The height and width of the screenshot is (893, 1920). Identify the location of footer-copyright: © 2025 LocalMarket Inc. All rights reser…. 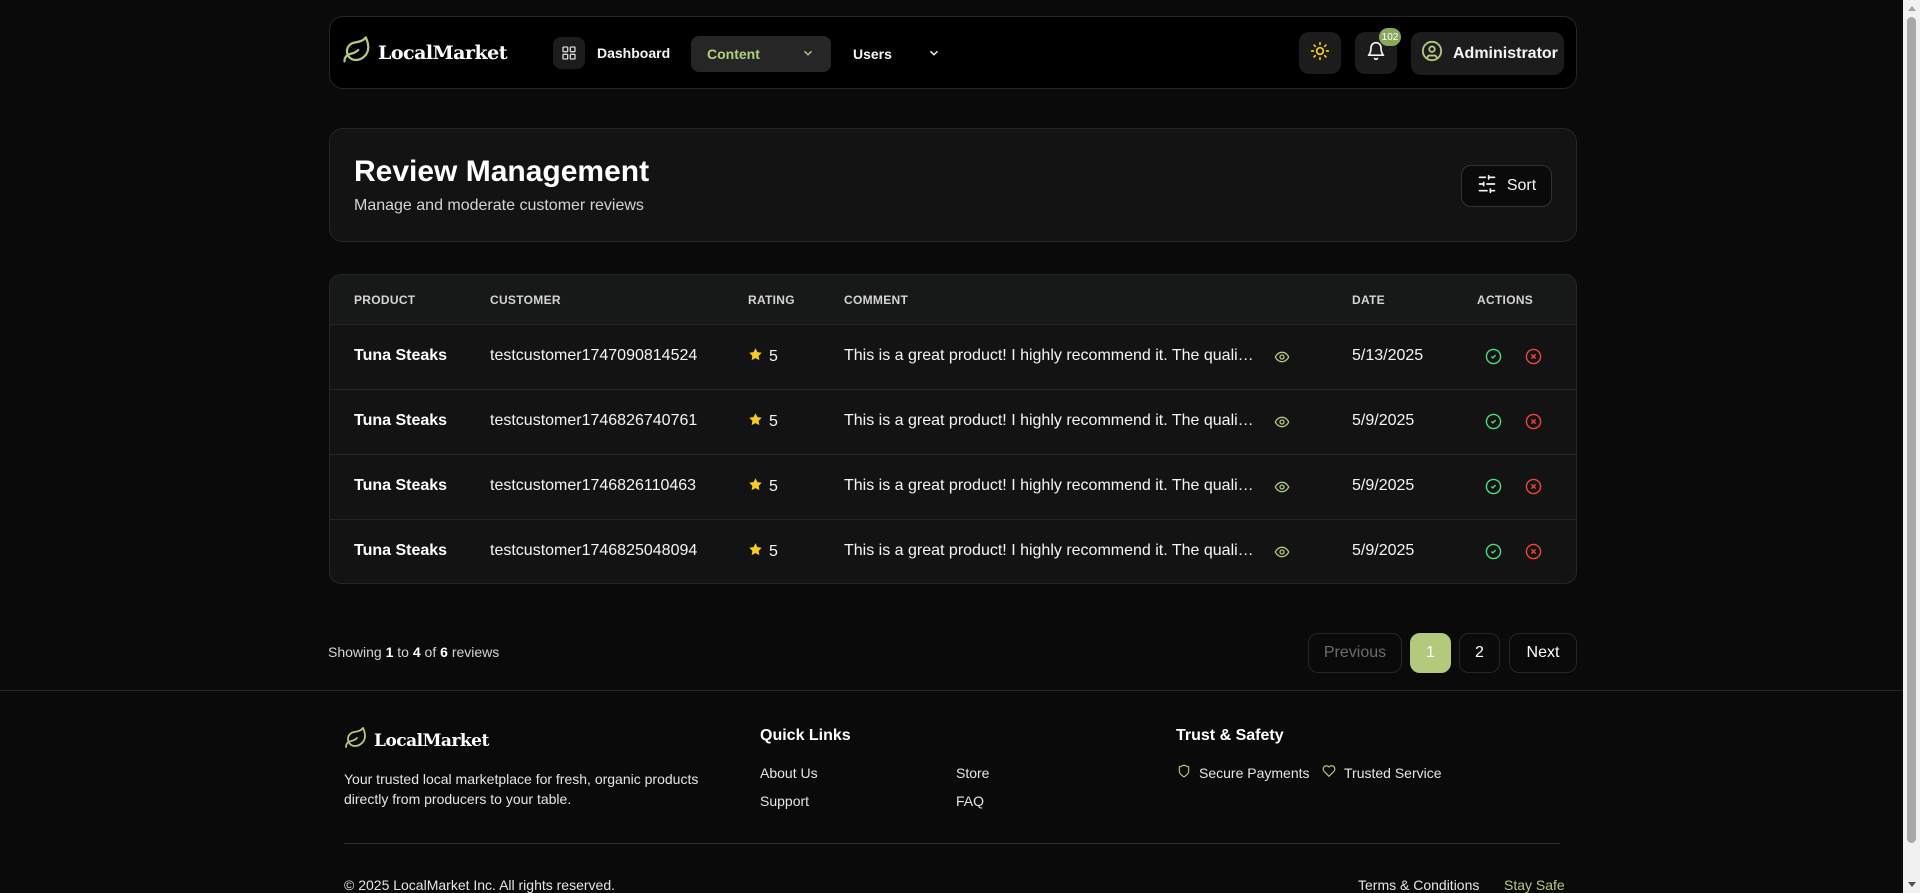
(479, 885).